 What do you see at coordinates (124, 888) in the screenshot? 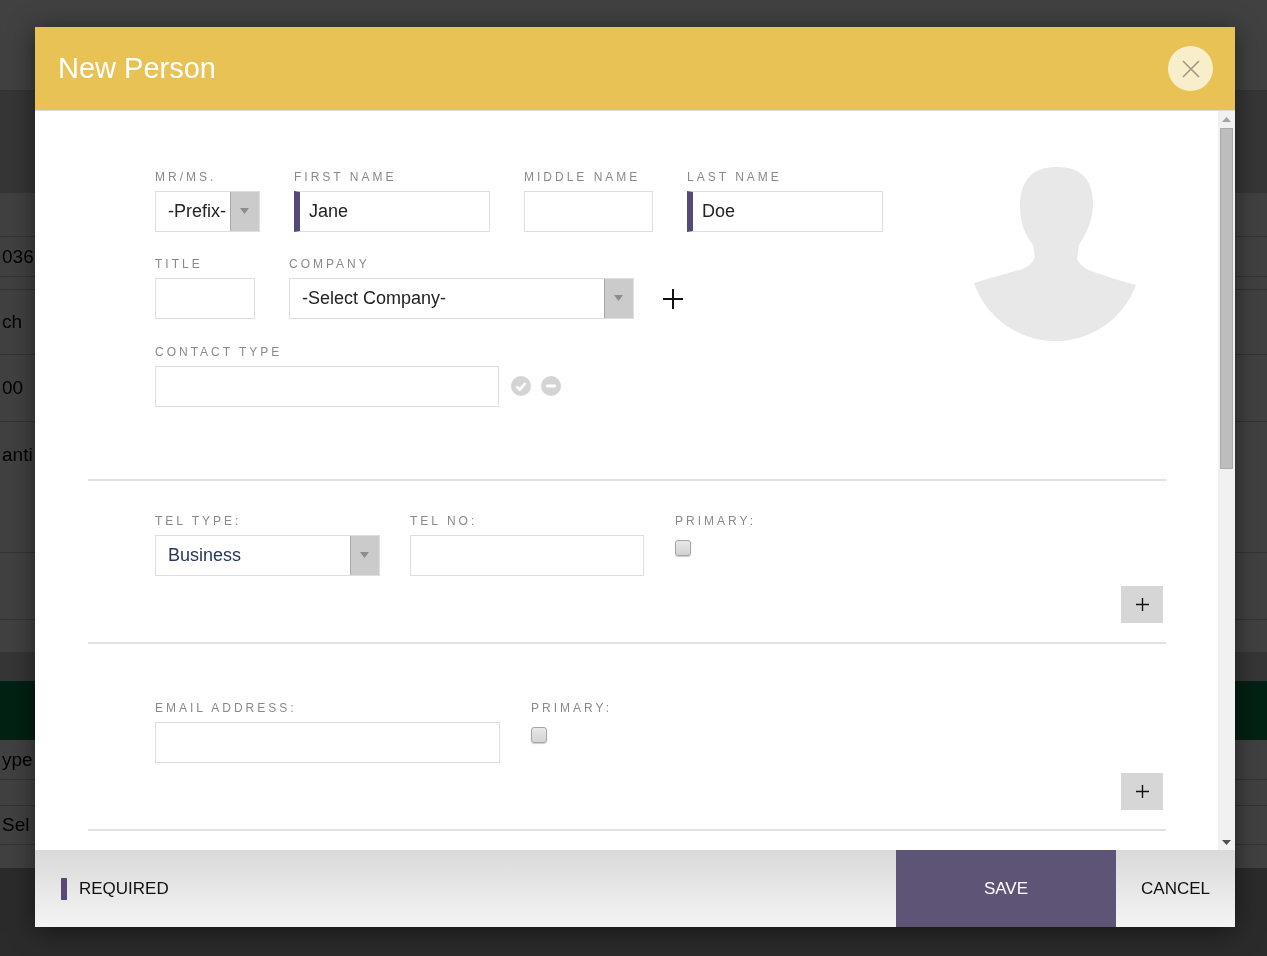
I see `required-legend: REQUIRED` at bounding box center [124, 888].